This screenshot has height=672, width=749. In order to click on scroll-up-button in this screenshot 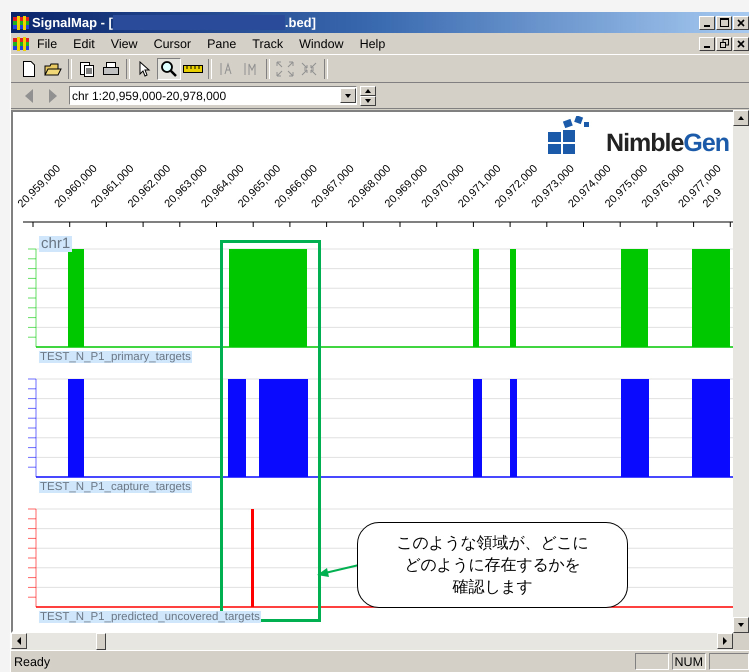, I will do `click(741, 118)`.